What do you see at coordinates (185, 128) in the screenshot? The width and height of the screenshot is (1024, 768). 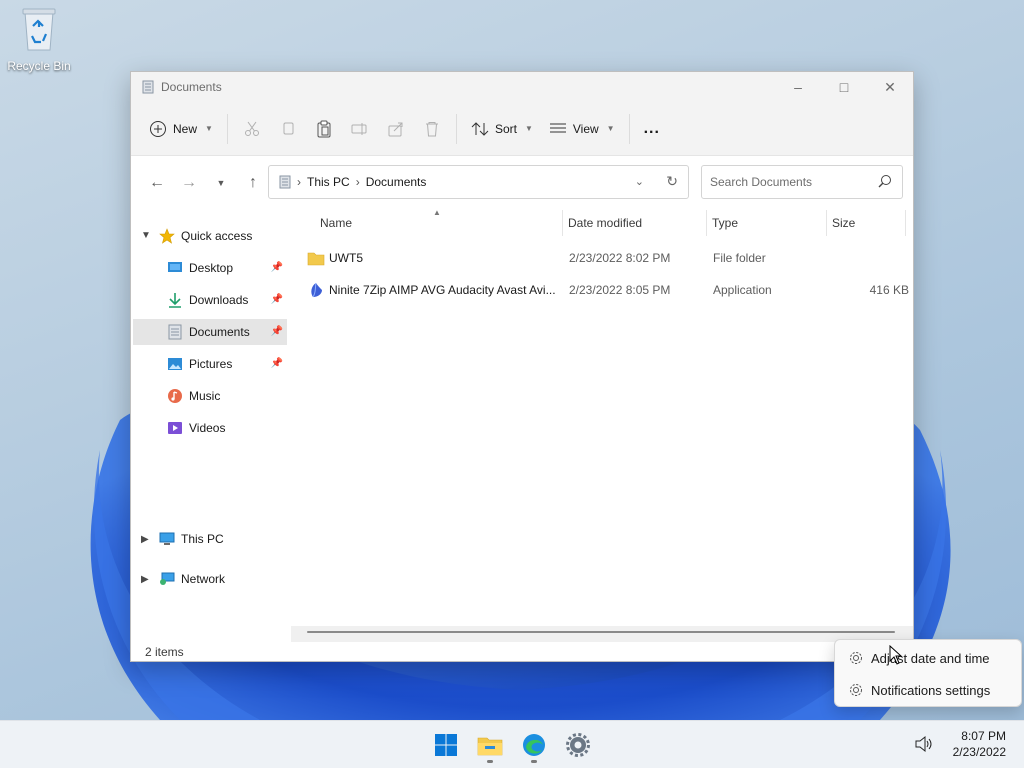 I see `new-label: New` at bounding box center [185, 128].